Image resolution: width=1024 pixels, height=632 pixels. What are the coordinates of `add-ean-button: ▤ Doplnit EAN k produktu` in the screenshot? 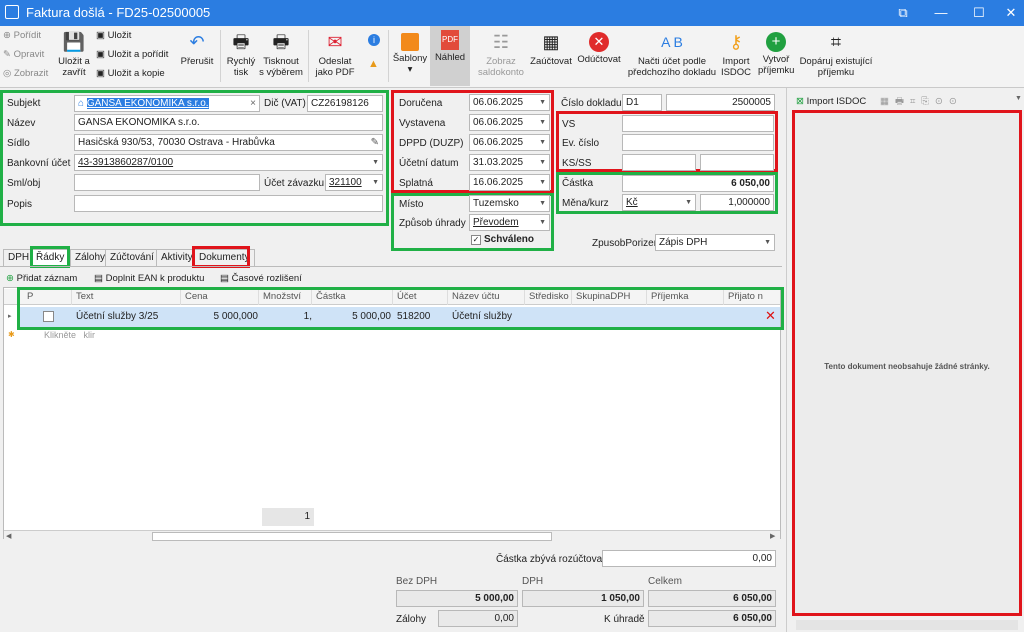 It's located at (149, 279).